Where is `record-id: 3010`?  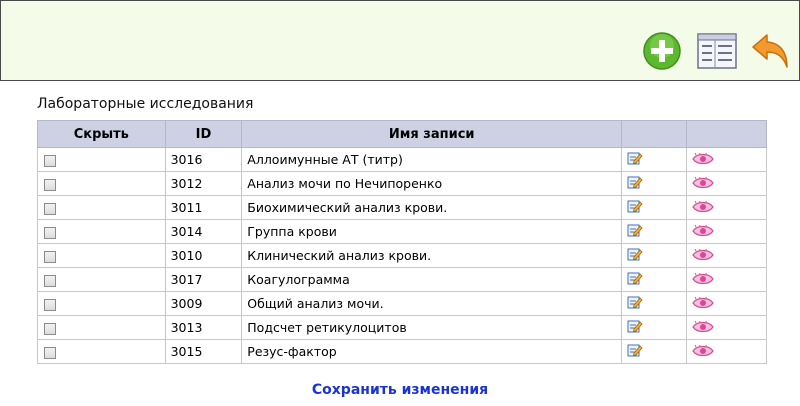
record-id: 3010 is located at coordinates (203, 255).